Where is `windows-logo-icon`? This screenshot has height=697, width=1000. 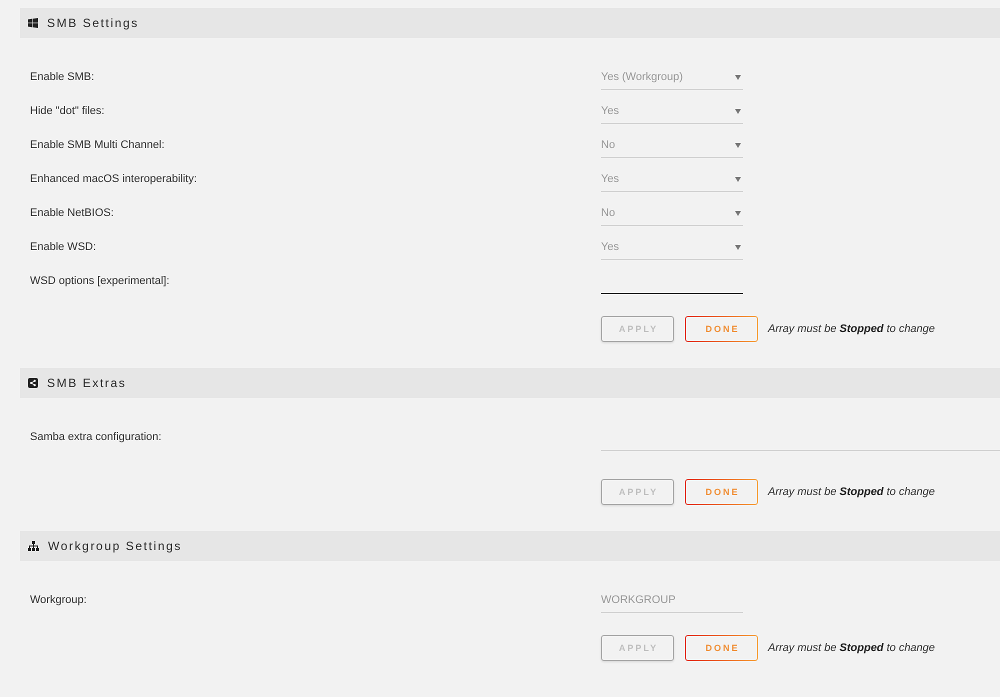
windows-logo-icon is located at coordinates (33, 23).